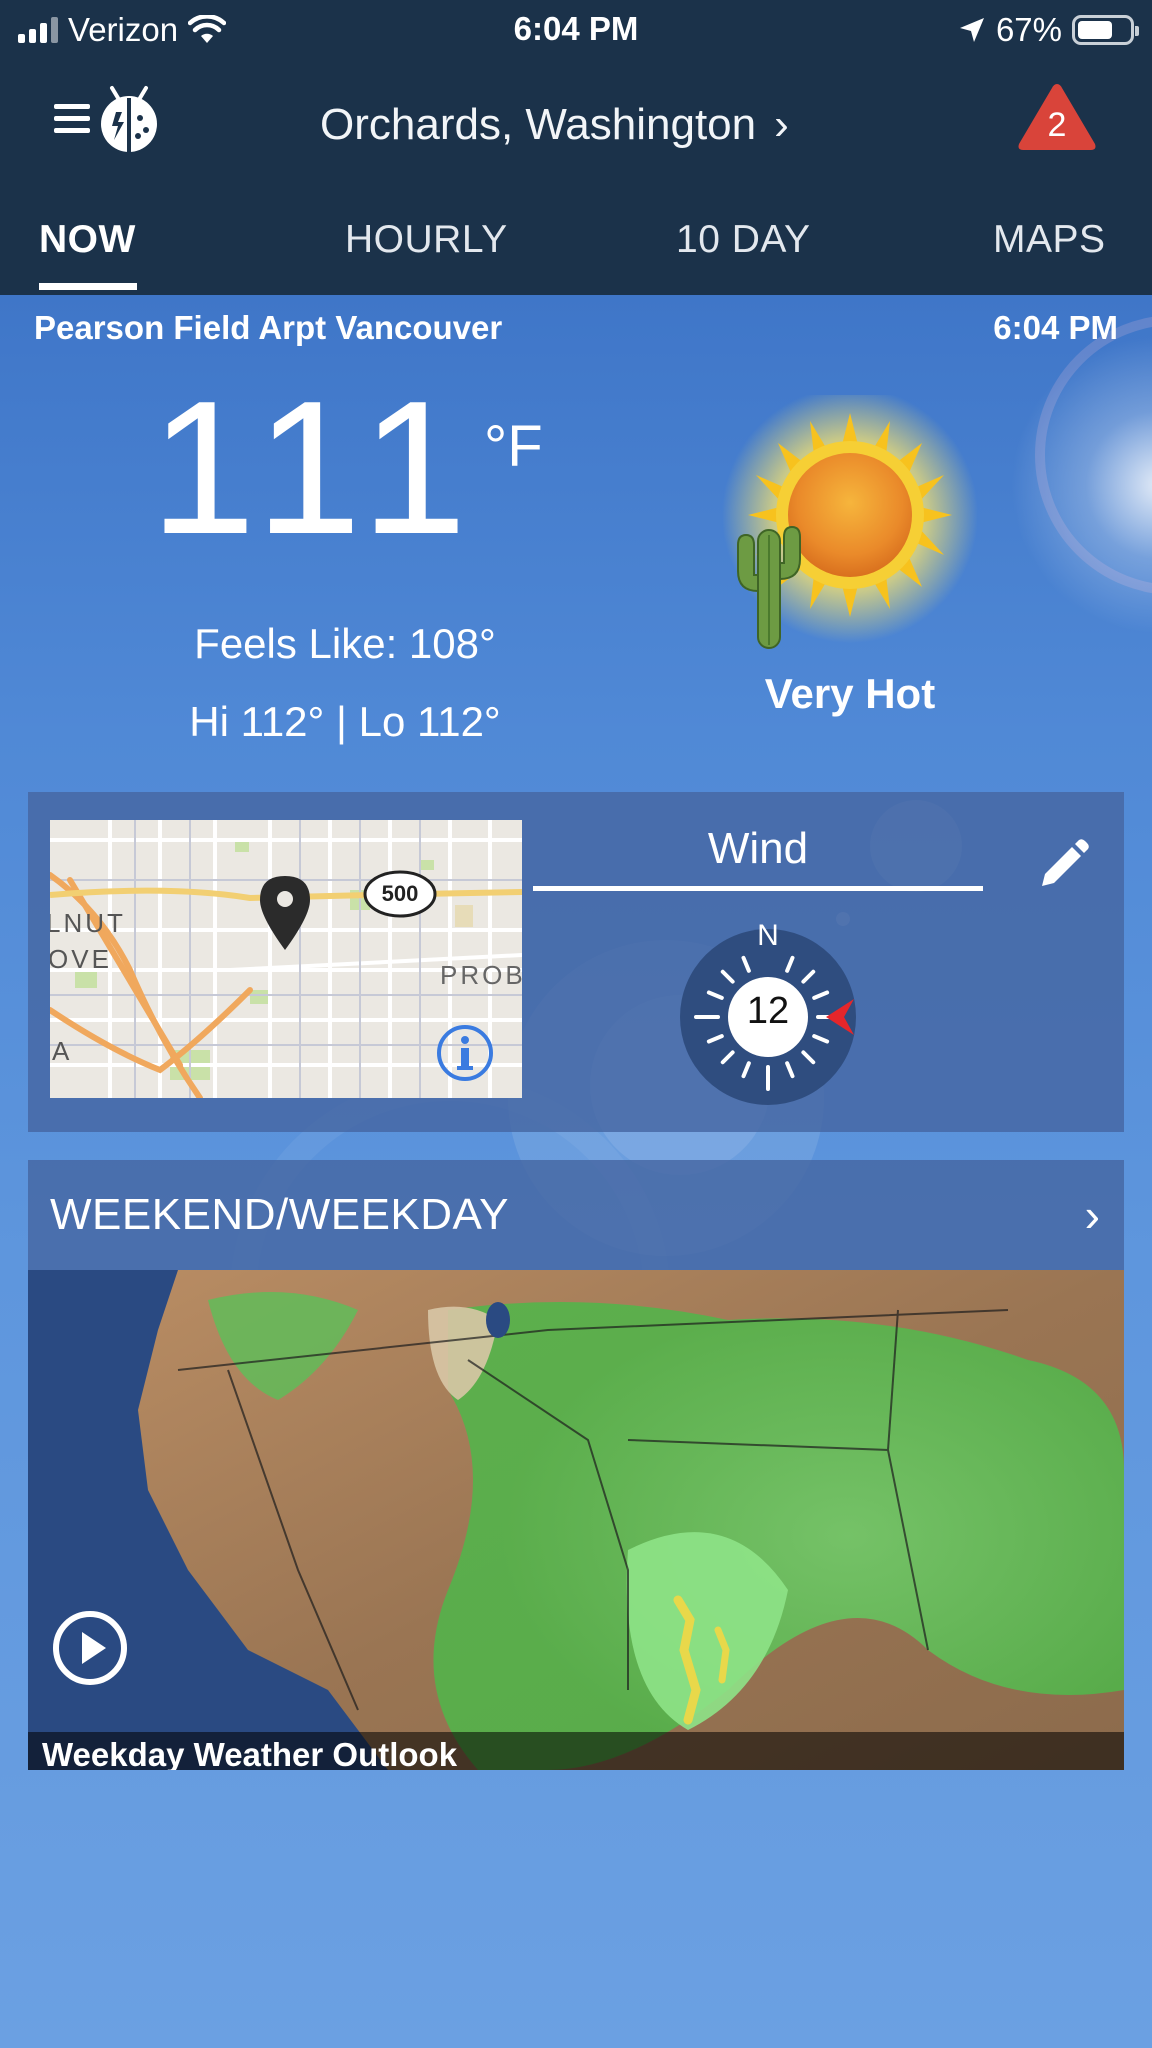  Describe the element at coordinates (345, 721) in the screenshot. I see `hi-lo: Hi 112° | Lo 112°` at that location.